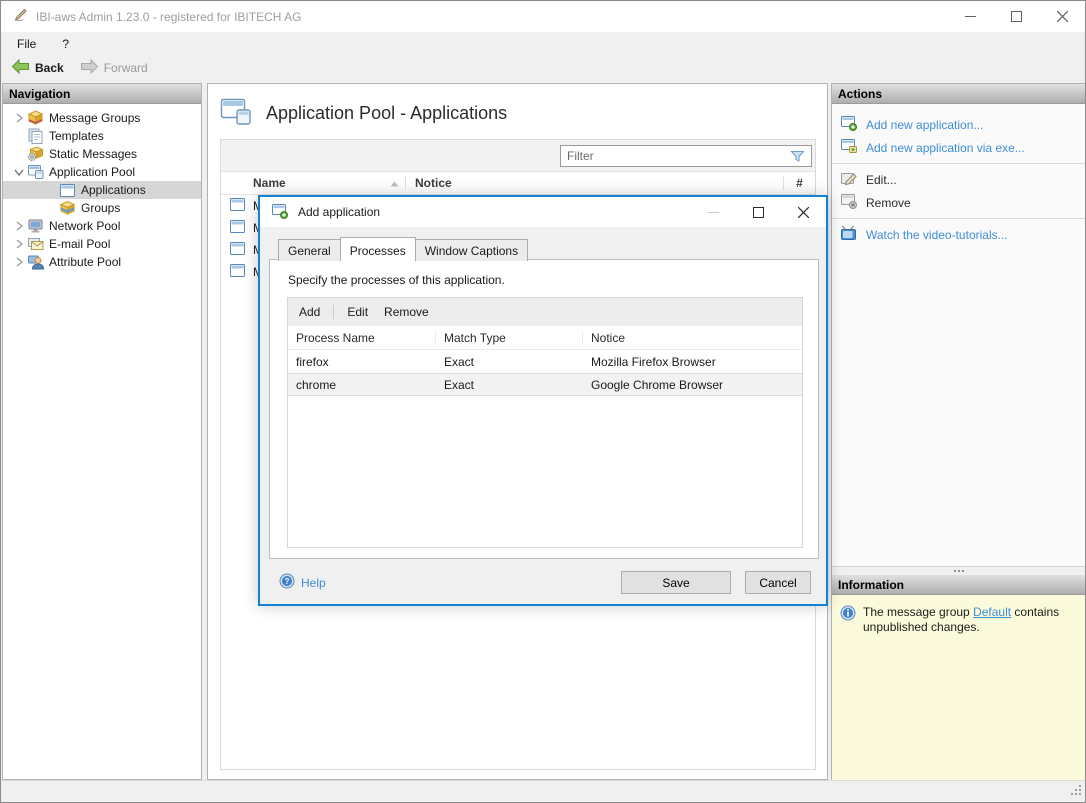 The height and width of the screenshot is (803, 1086). What do you see at coordinates (545, 312) in the screenshot?
I see `processes-toolbar: Add Edit Remove` at bounding box center [545, 312].